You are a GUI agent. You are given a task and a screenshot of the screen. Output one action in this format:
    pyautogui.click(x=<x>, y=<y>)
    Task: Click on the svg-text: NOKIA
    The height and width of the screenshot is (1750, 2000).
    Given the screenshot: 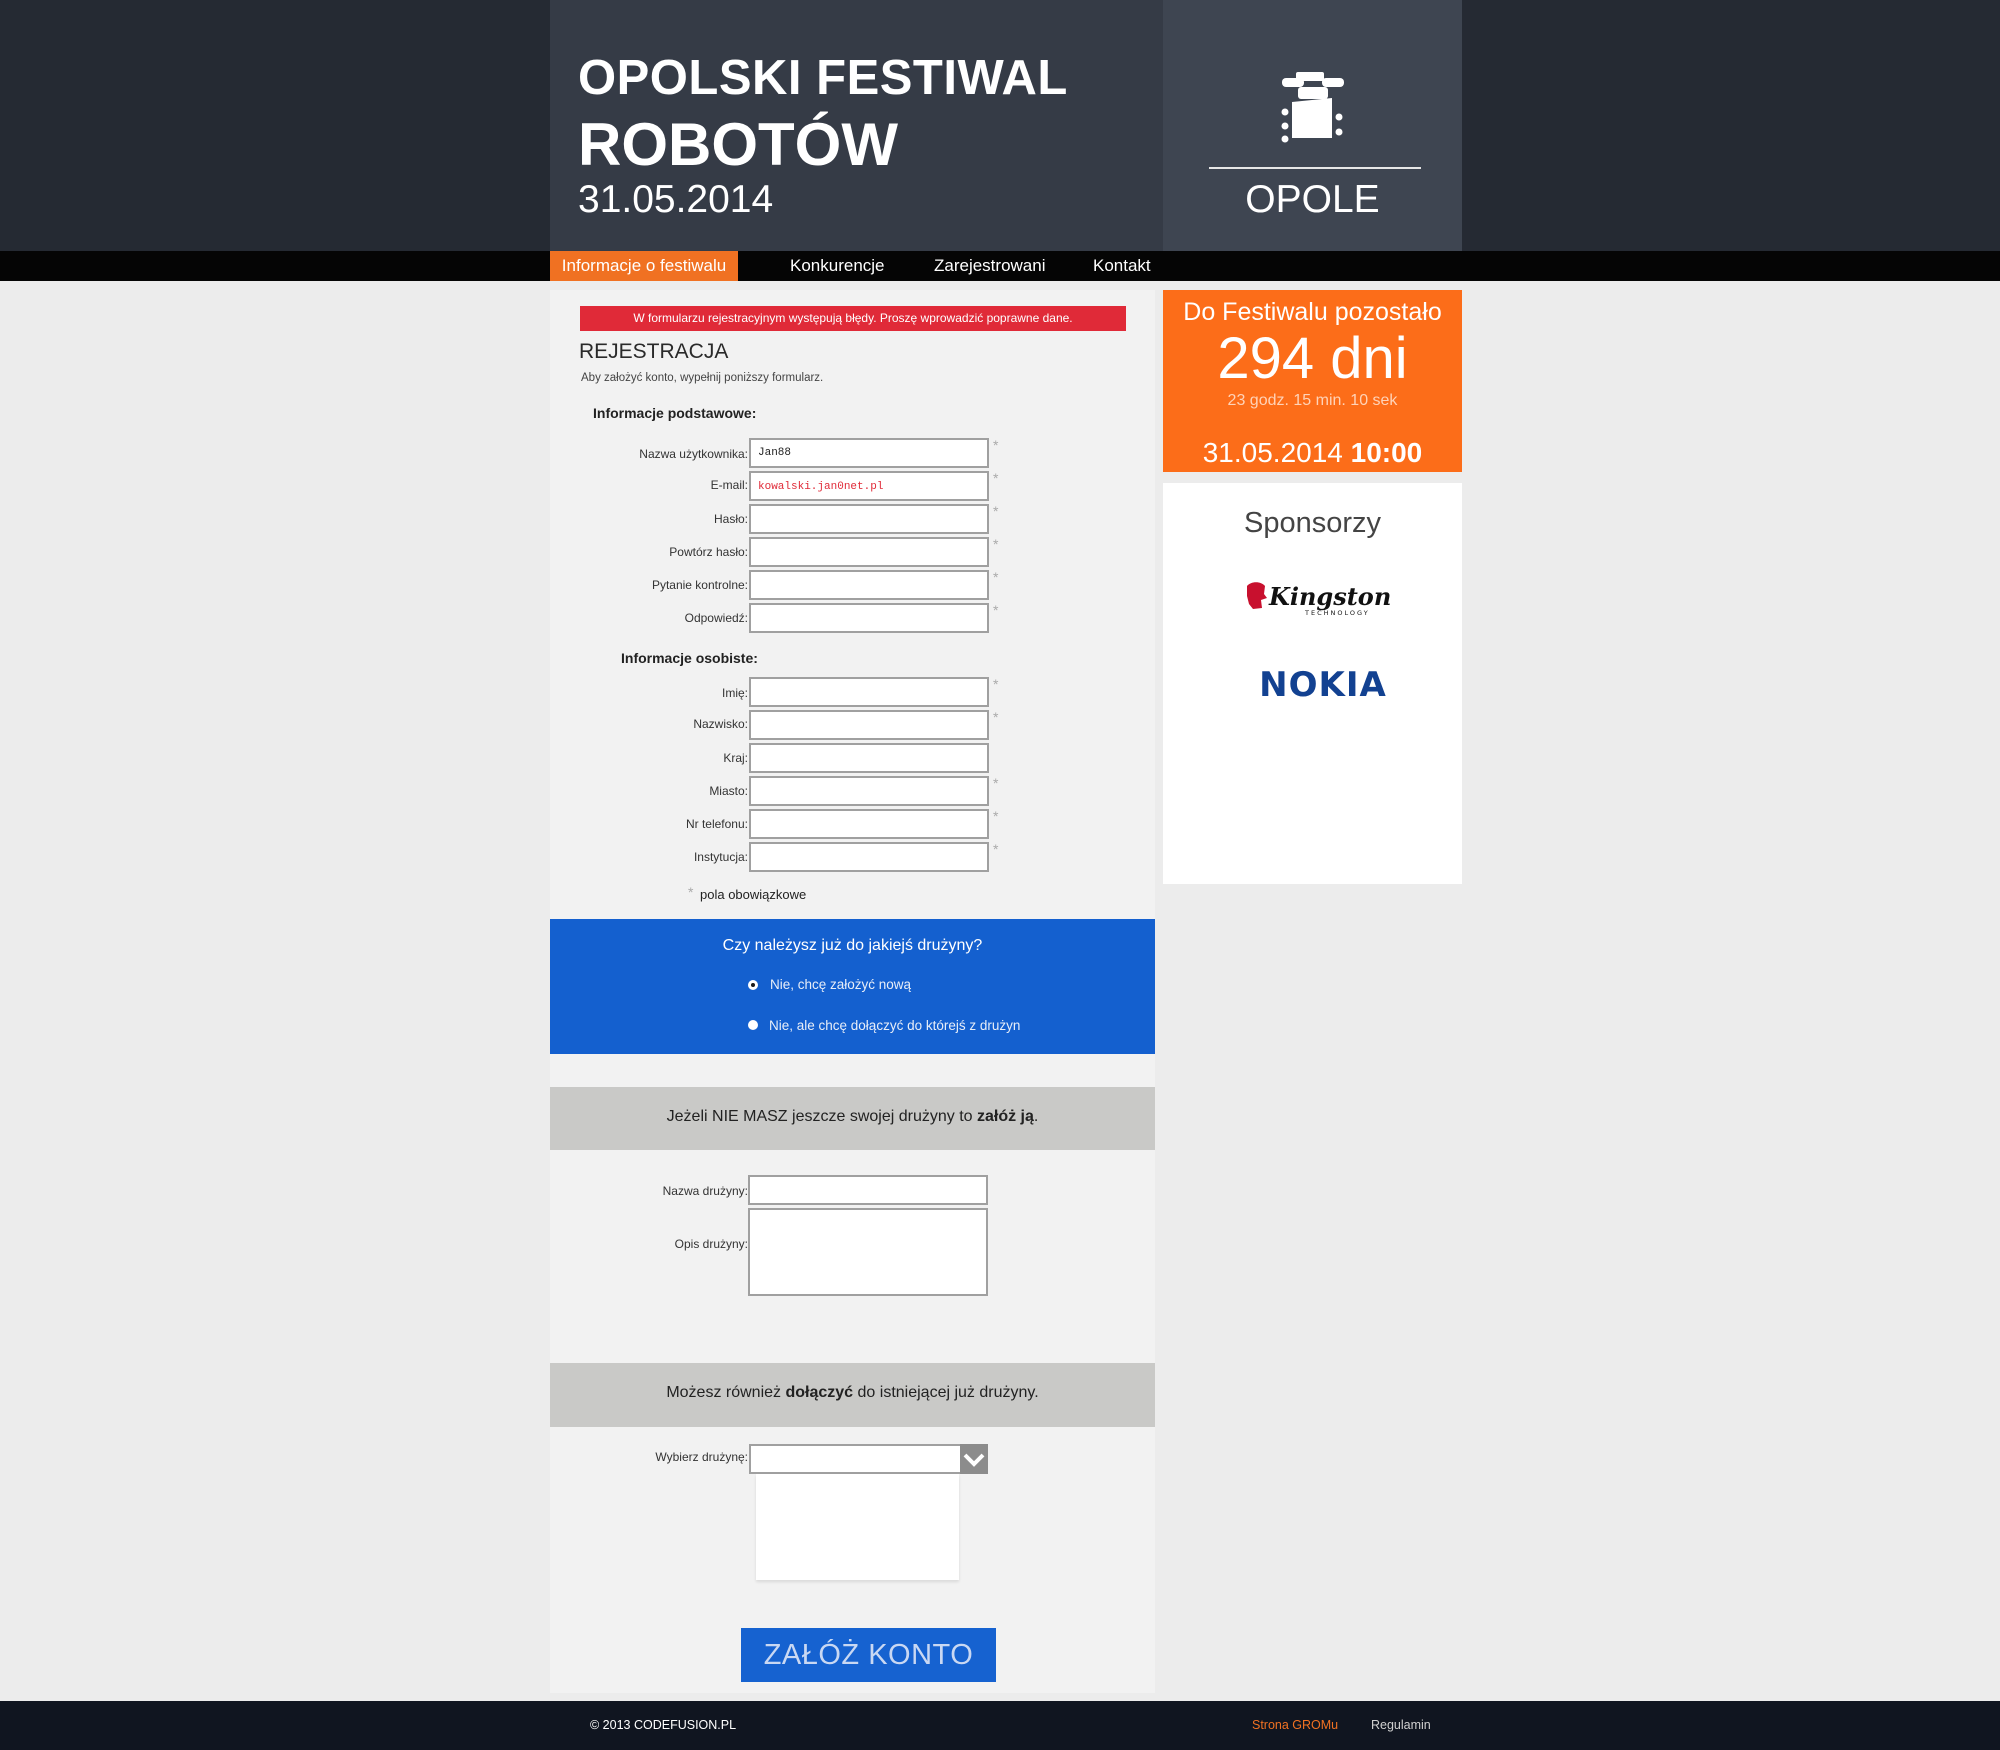 What is the action you would take?
    pyautogui.click(x=1323, y=683)
    